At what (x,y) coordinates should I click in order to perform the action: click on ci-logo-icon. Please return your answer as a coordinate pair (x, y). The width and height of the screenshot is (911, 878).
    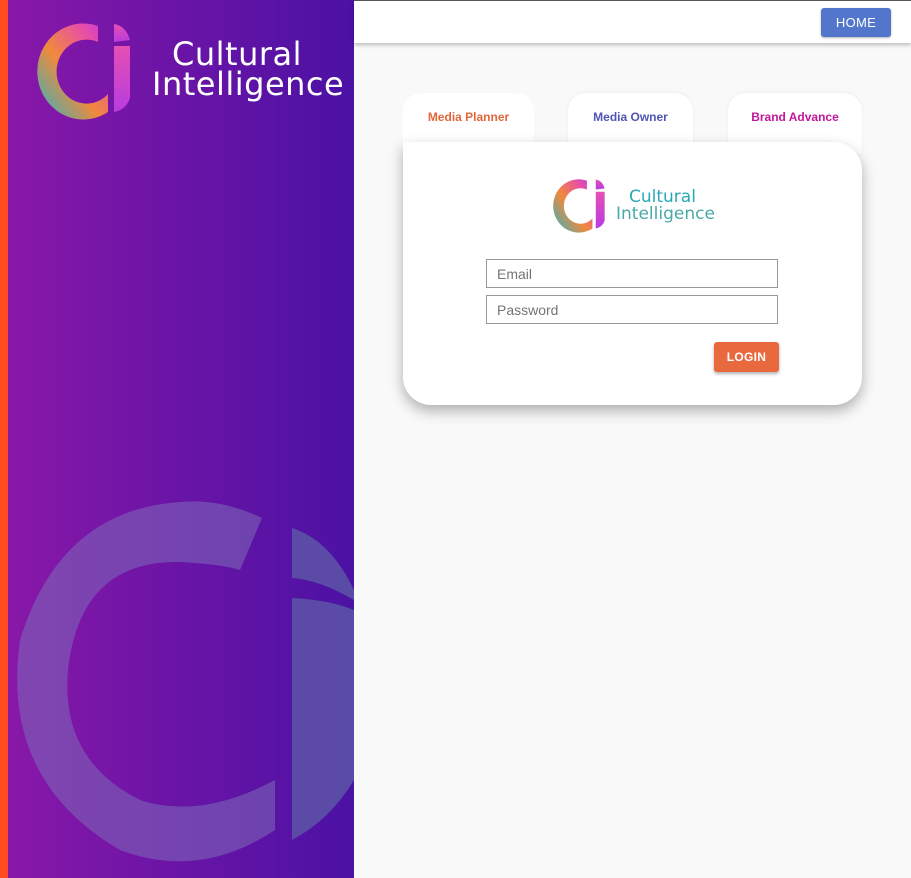
    Looking at the image, I should click on (83, 71).